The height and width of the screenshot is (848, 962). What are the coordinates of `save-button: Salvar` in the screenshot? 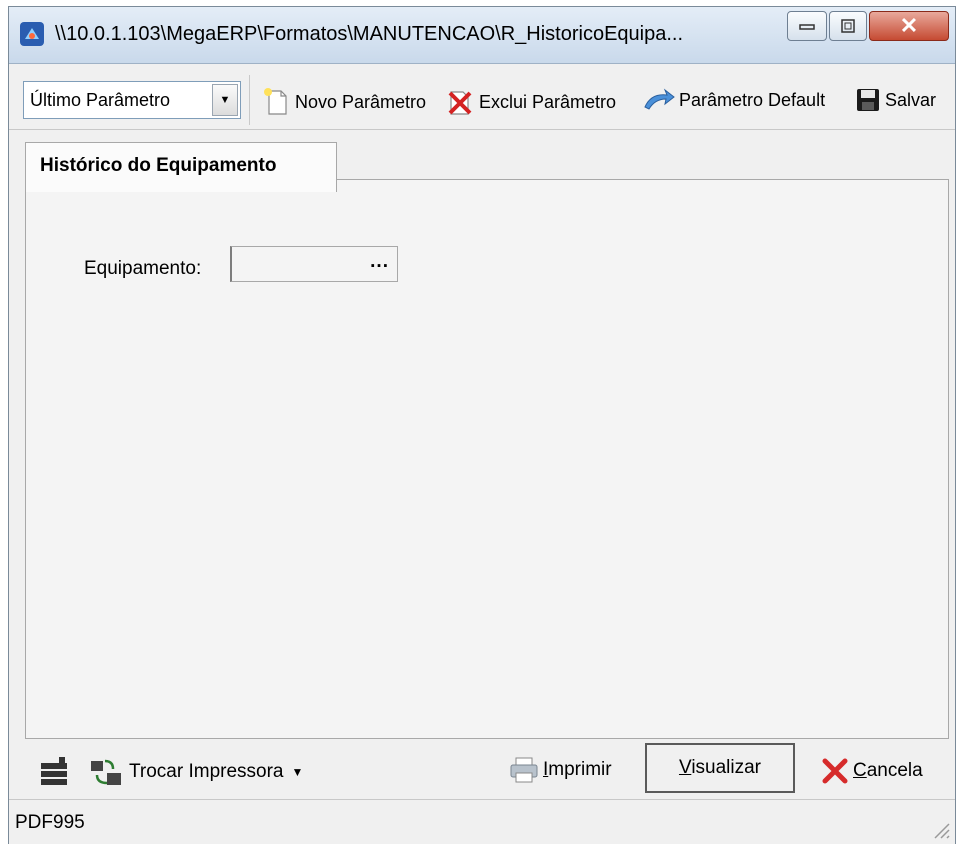 It's located at (895, 100).